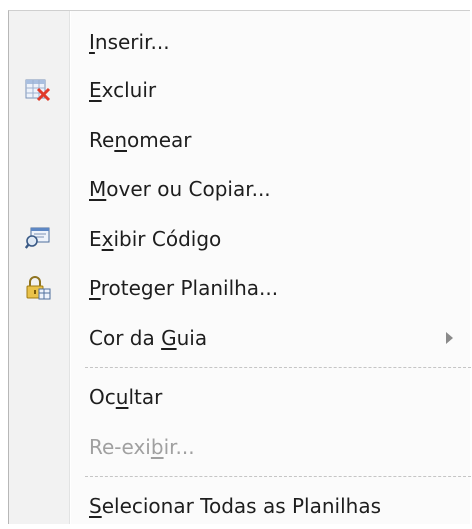  I want to click on submenu-arrow-icon, so click(449, 338).